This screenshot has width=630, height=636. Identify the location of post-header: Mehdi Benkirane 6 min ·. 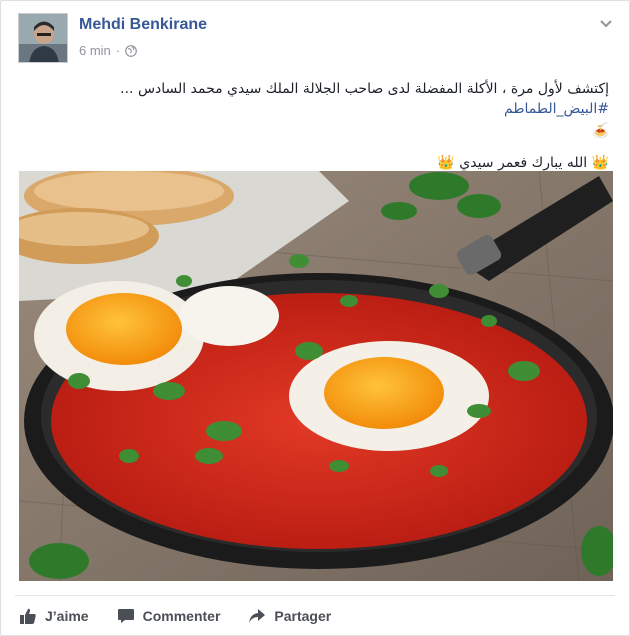
(317, 39).